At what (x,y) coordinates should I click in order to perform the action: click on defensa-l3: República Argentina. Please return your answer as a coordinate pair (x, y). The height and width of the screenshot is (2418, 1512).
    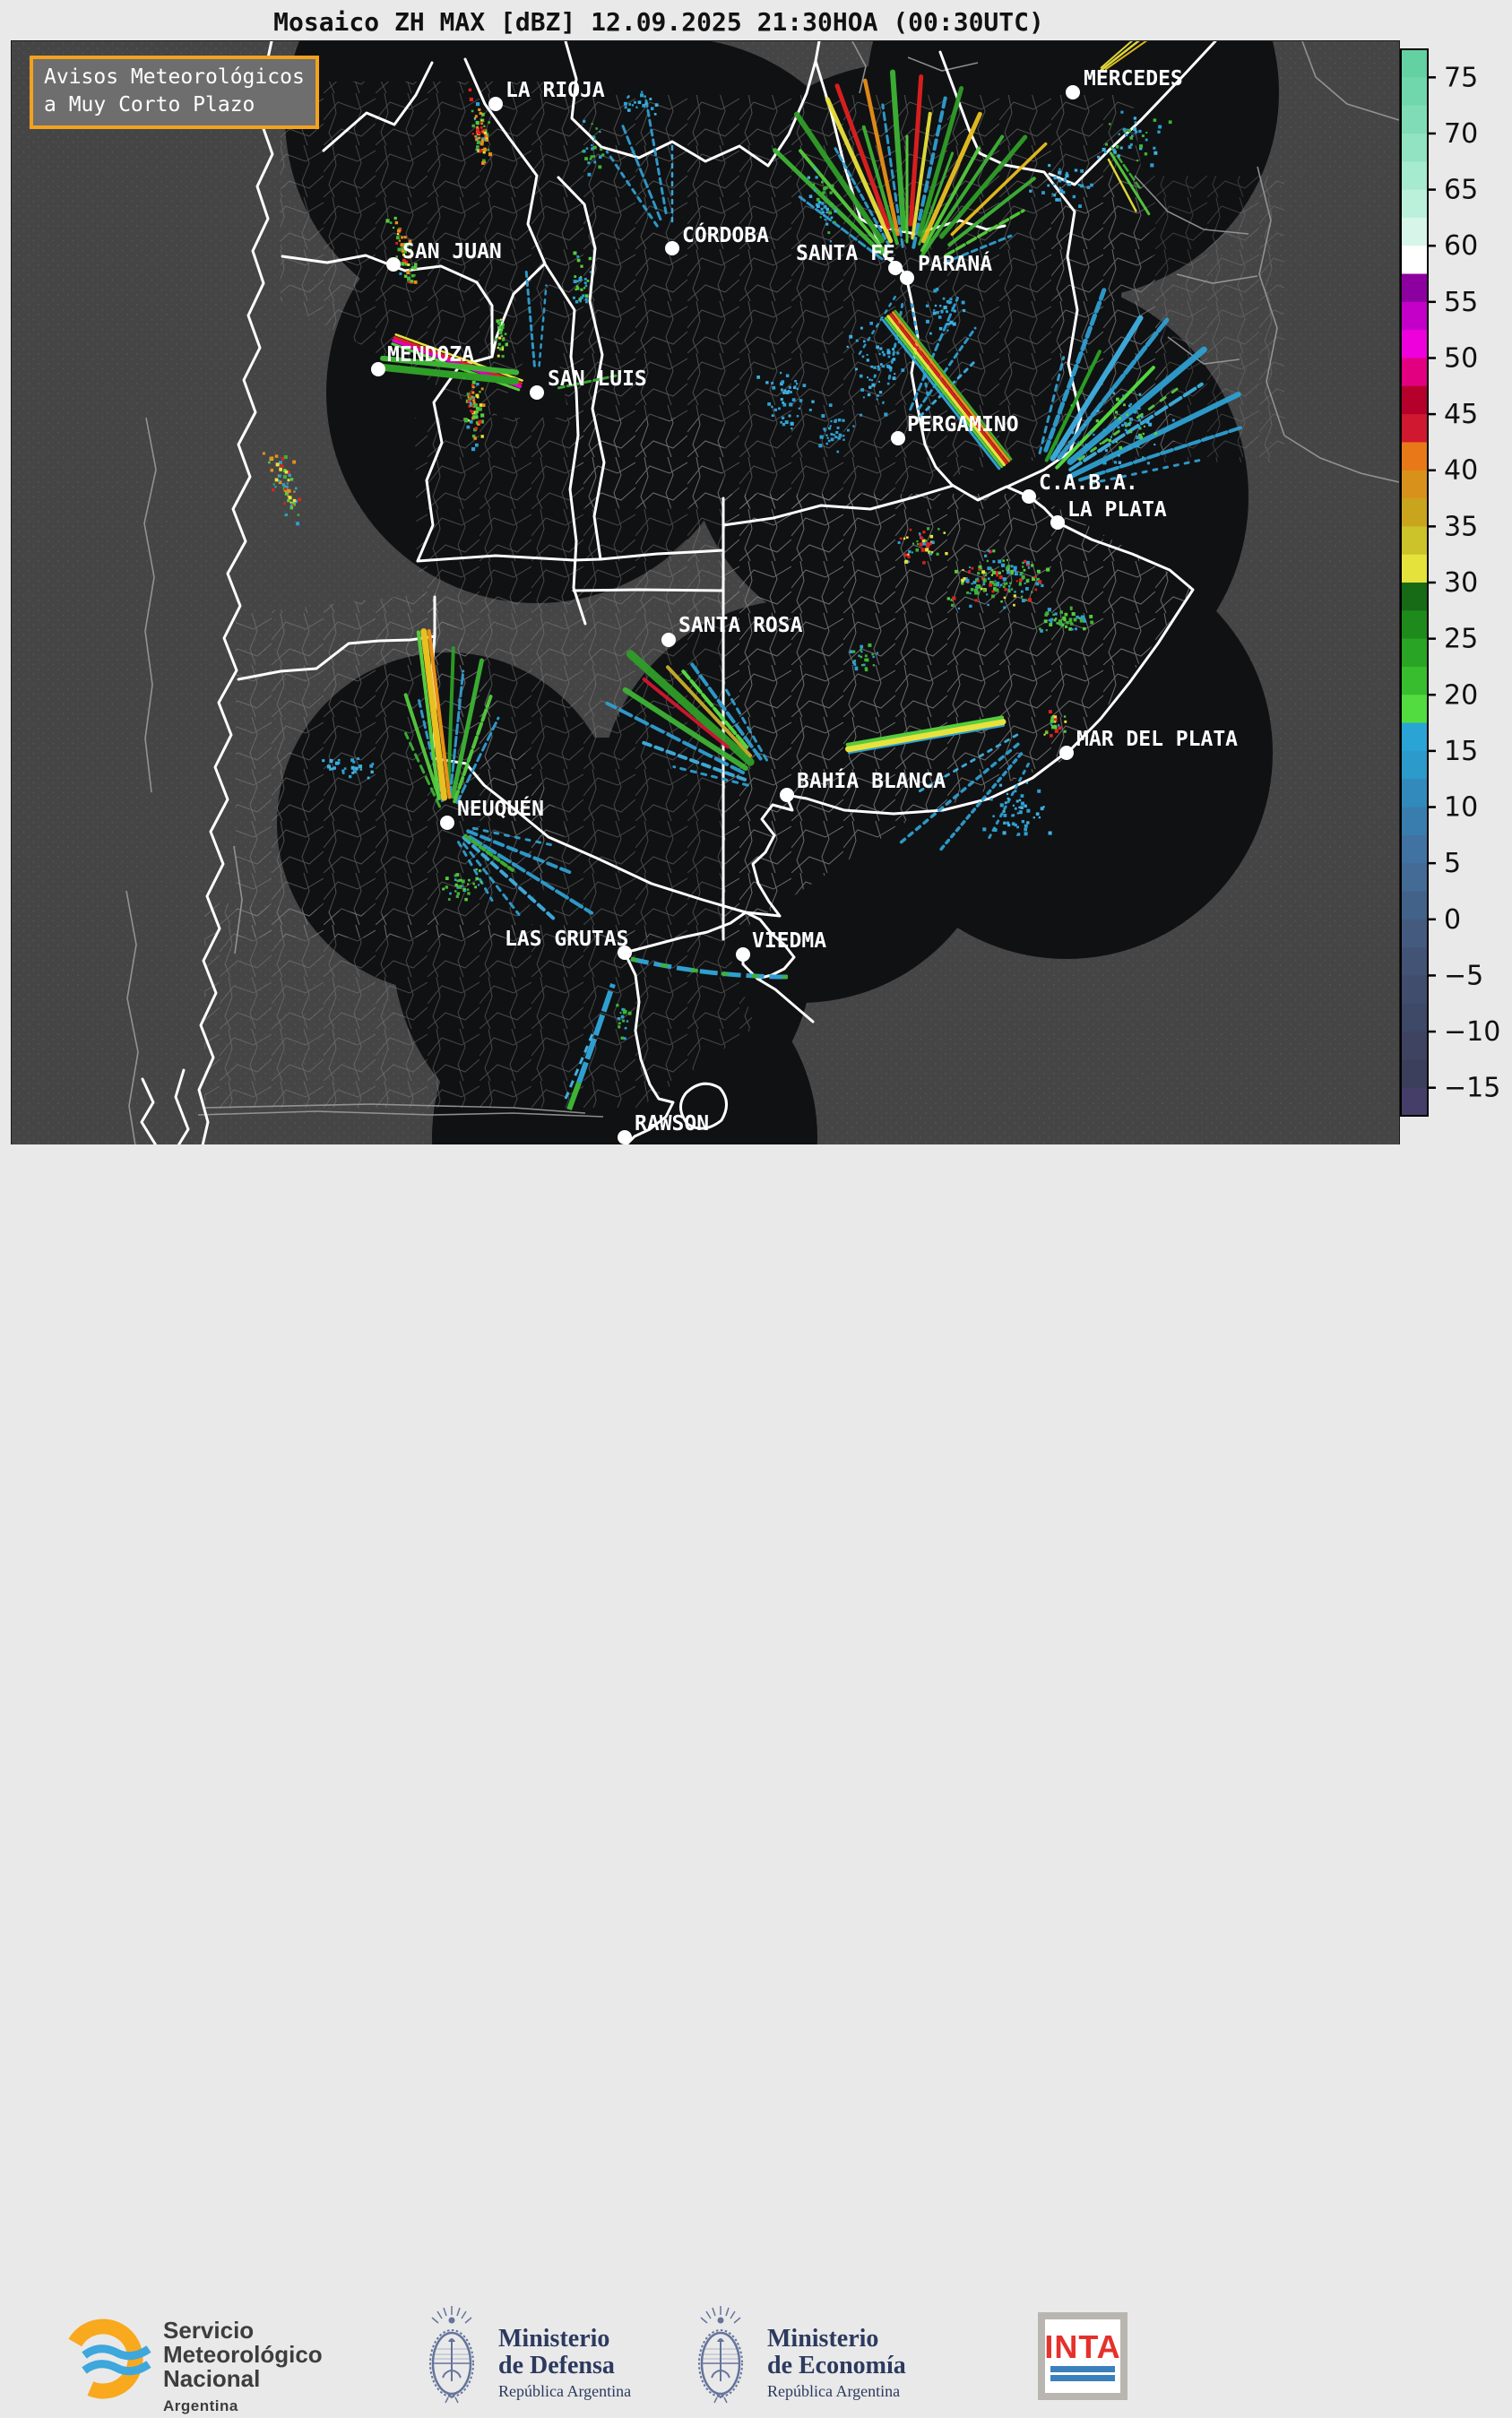
    Looking at the image, I should click on (565, 2391).